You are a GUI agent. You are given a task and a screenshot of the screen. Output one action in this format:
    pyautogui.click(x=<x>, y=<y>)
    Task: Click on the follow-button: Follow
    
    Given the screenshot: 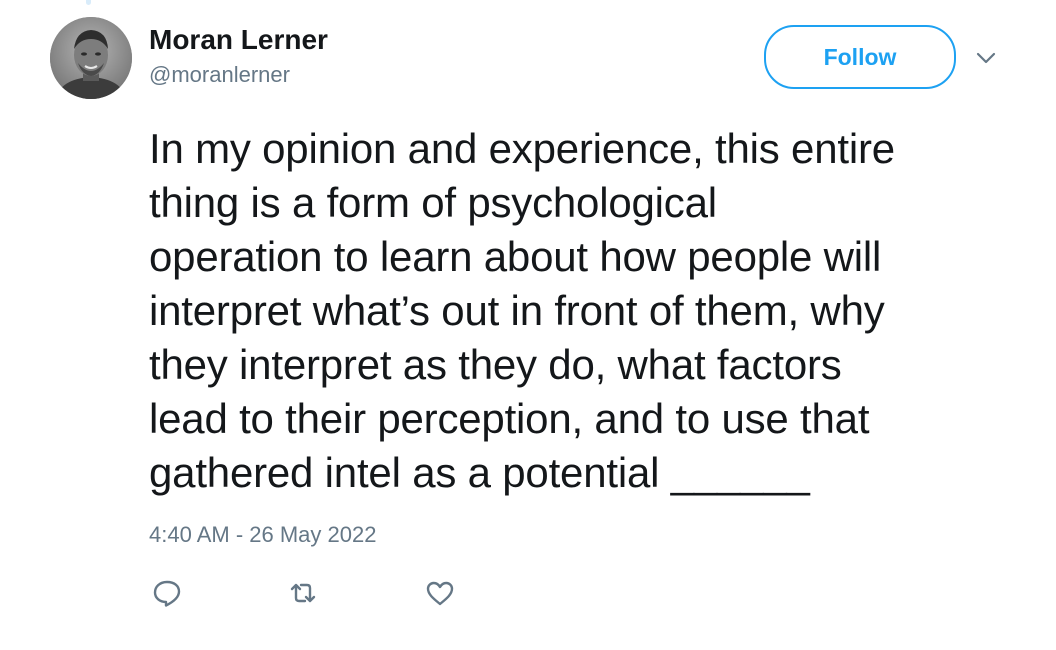 What is the action you would take?
    pyautogui.click(x=860, y=57)
    